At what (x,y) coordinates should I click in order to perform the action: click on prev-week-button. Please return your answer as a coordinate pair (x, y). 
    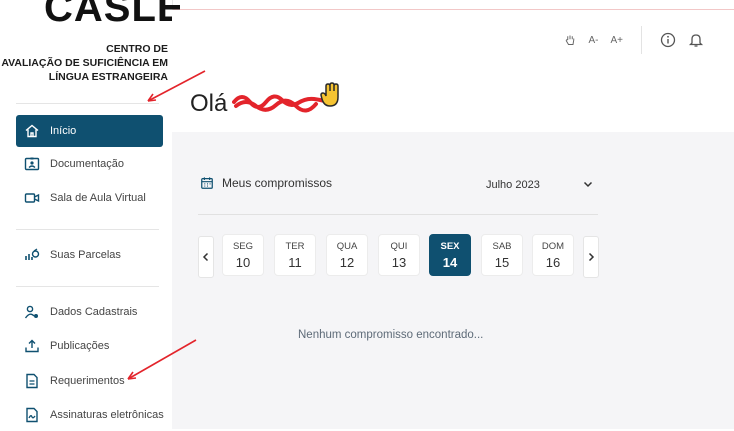
    Looking at the image, I should click on (206, 257).